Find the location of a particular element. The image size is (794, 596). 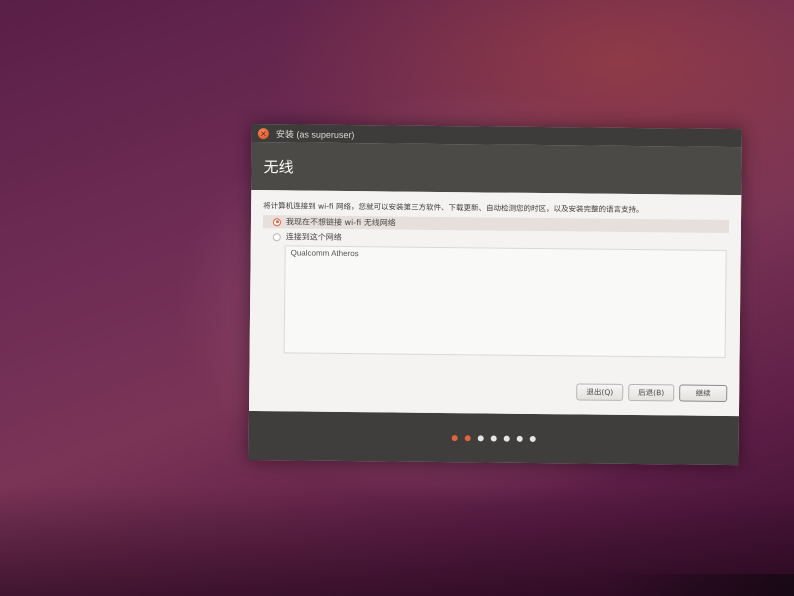

desktop-bottom-bar is located at coordinates (699, 585).